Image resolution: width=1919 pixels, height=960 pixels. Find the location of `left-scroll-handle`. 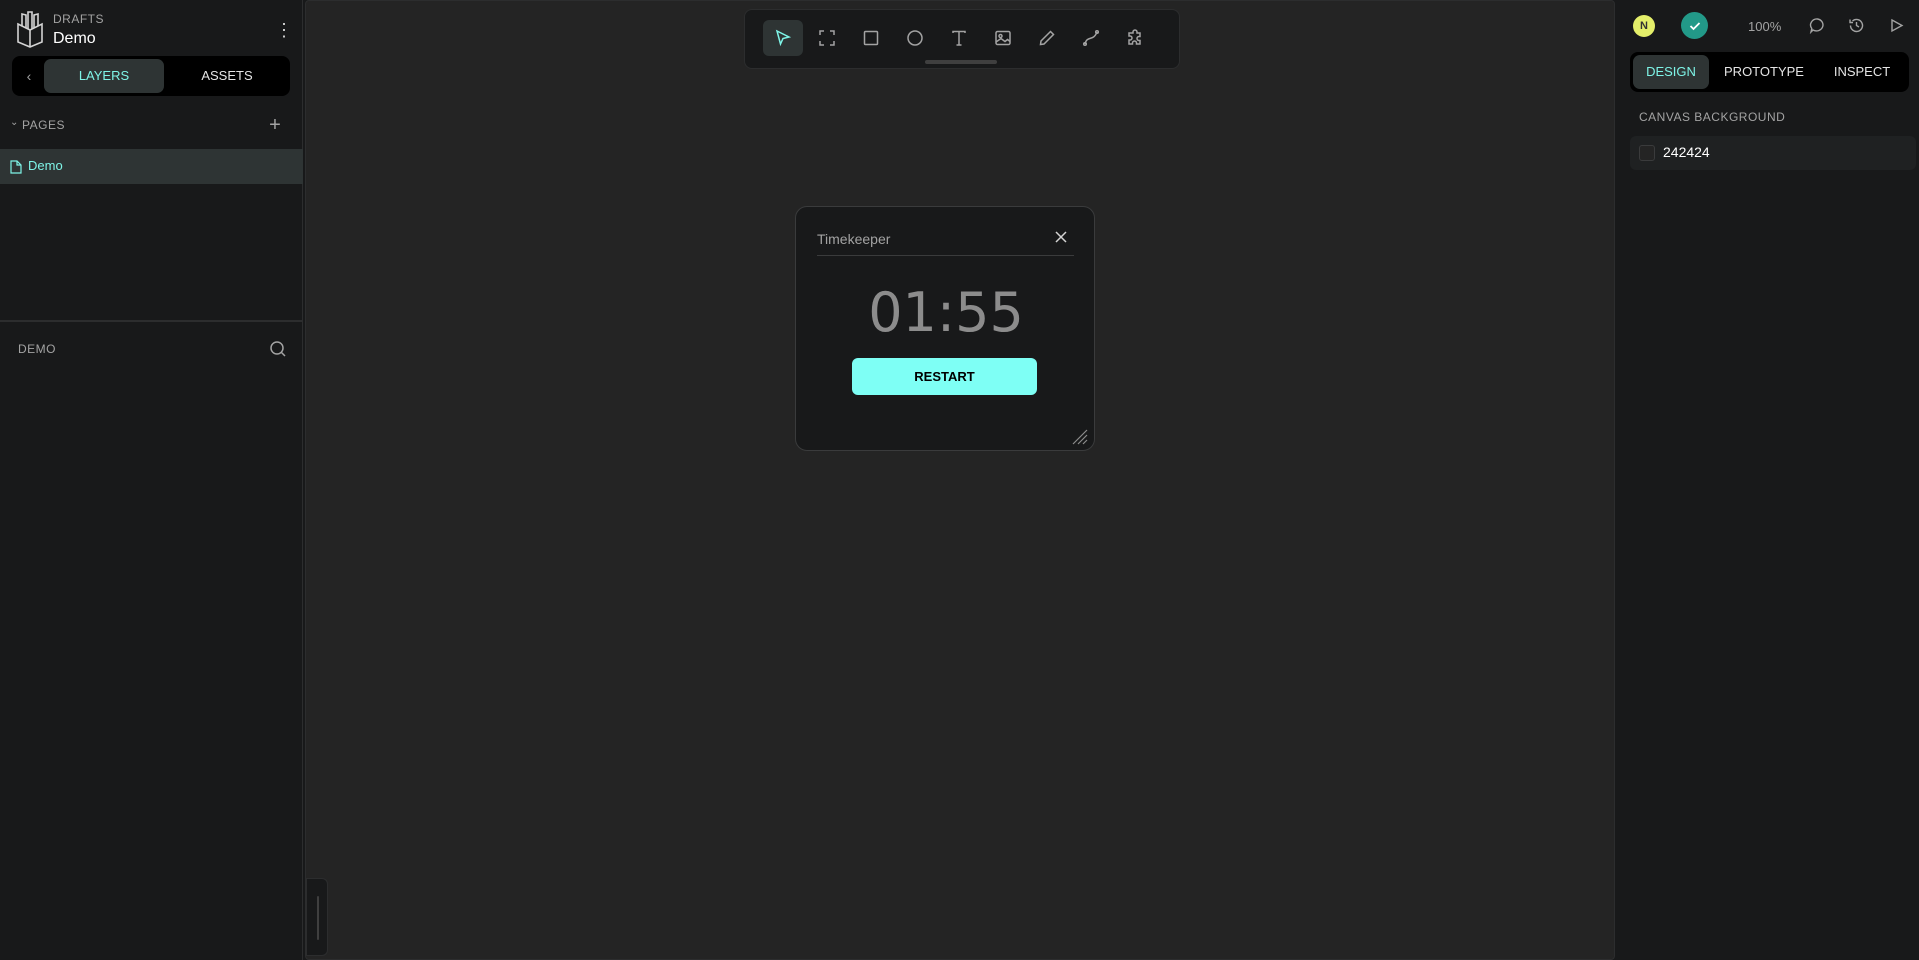

left-scroll-handle is located at coordinates (317, 917).